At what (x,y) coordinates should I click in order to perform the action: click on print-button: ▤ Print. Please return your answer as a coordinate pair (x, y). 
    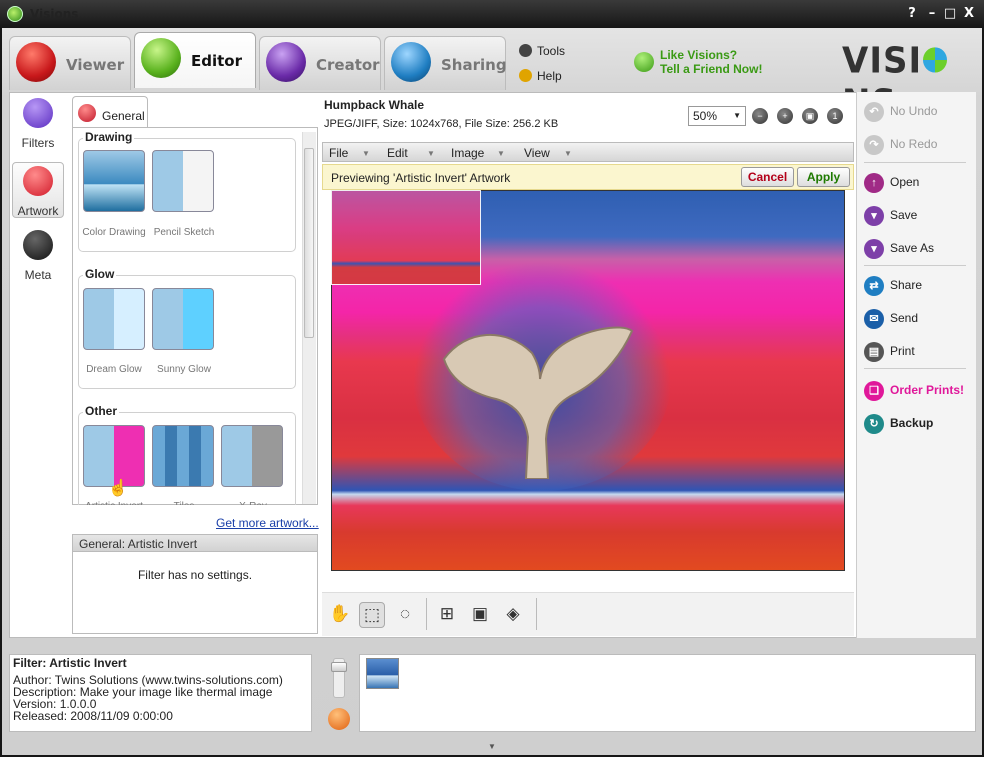
    Looking at the image, I should click on (889, 351).